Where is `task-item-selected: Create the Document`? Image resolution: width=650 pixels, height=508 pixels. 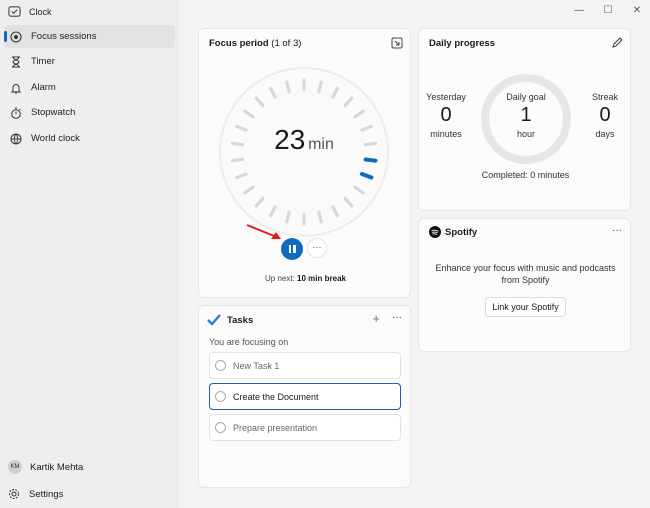
task-item-selected: Create the Document is located at coordinates (305, 396).